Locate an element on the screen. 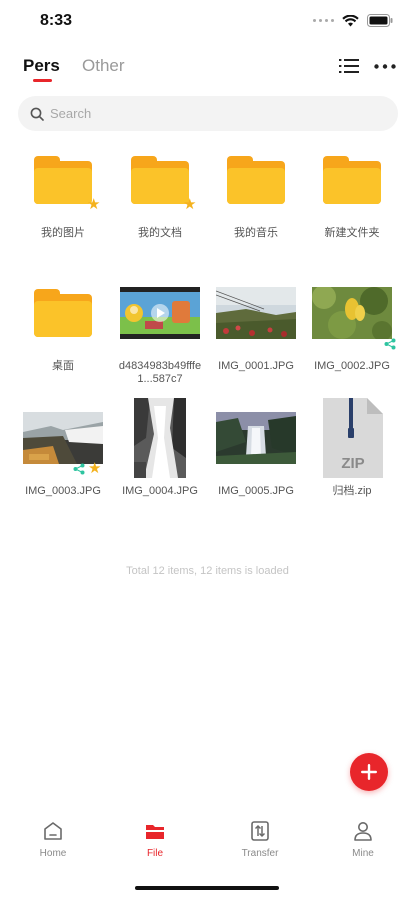 The image size is (415, 900). grid-item: d4834983b49fffe1...587c7 is located at coordinates (160, 332).